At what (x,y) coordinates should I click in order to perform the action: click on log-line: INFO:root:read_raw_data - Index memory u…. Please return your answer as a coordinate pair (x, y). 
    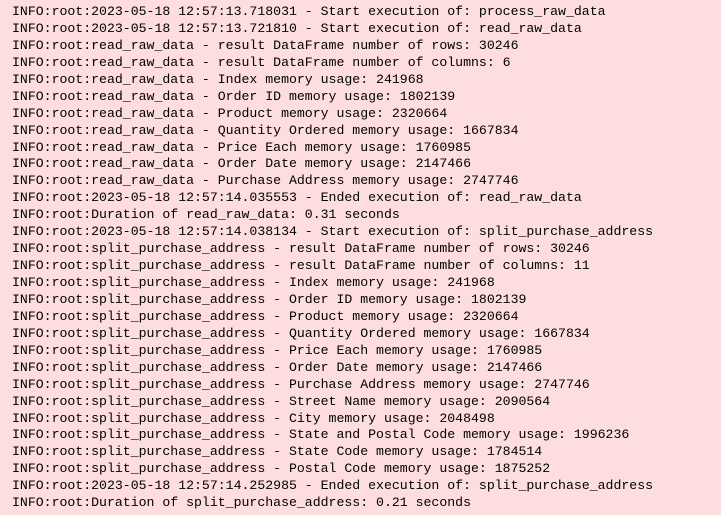
    Looking at the image, I should click on (218, 79).